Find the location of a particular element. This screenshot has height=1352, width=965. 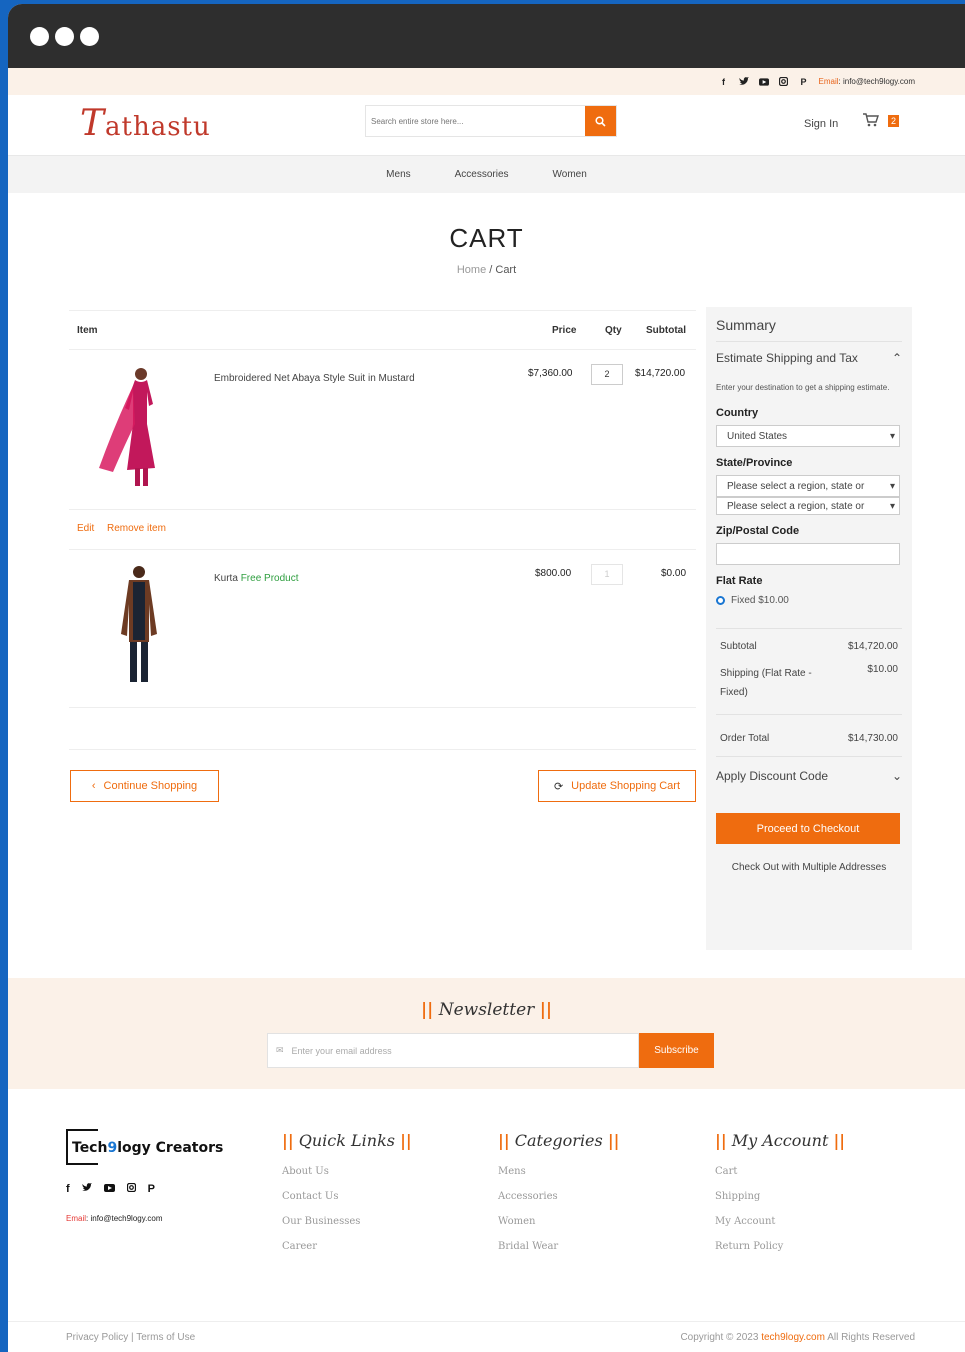

footer-link-contact: Contact Us is located at coordinates (347, 1196).